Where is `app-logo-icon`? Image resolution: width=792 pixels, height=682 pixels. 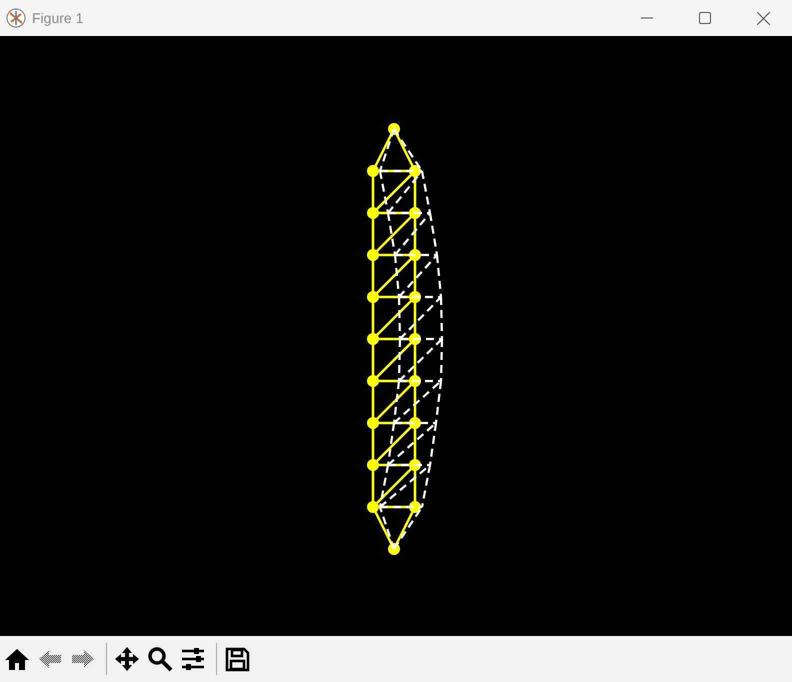
app-logo-icon is located at coordinates (16, 18).